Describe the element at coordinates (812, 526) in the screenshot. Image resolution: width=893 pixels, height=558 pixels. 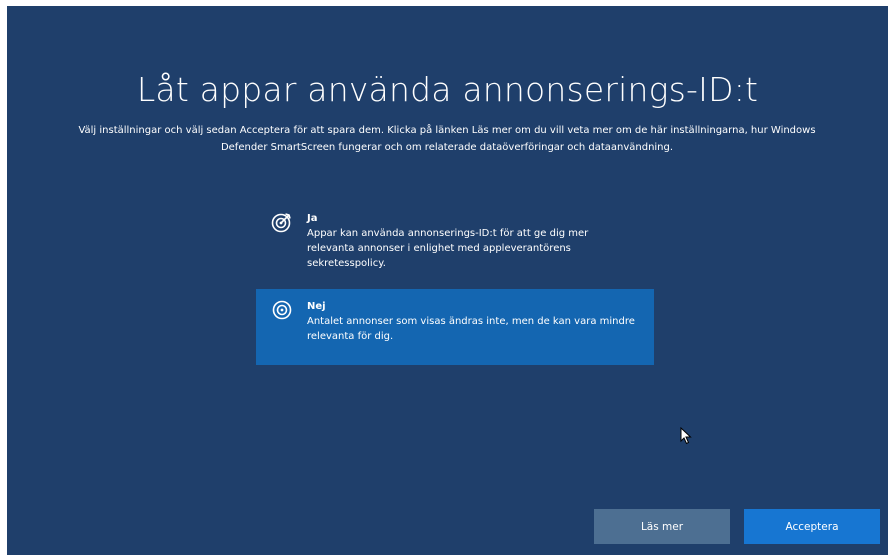
I see `accept-button: Acceptera` at that location.